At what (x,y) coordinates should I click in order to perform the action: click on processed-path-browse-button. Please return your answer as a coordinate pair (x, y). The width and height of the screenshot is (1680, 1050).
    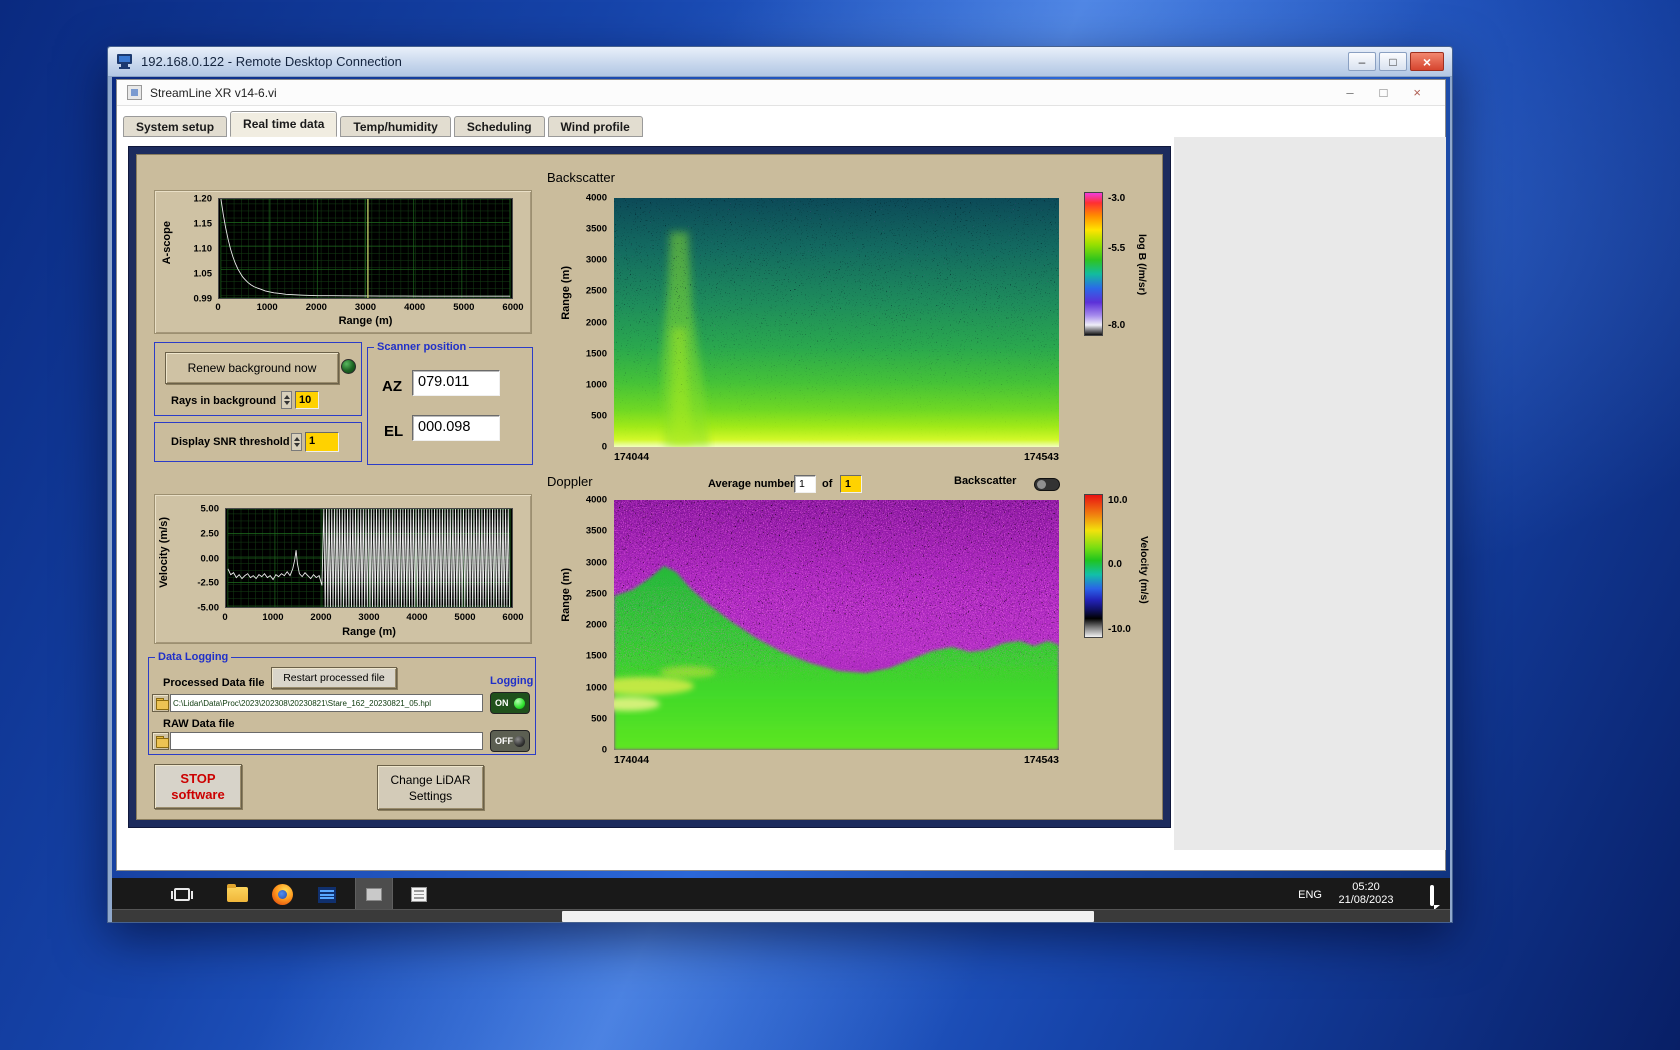
    Looking at the image, I should click on (160, 703).